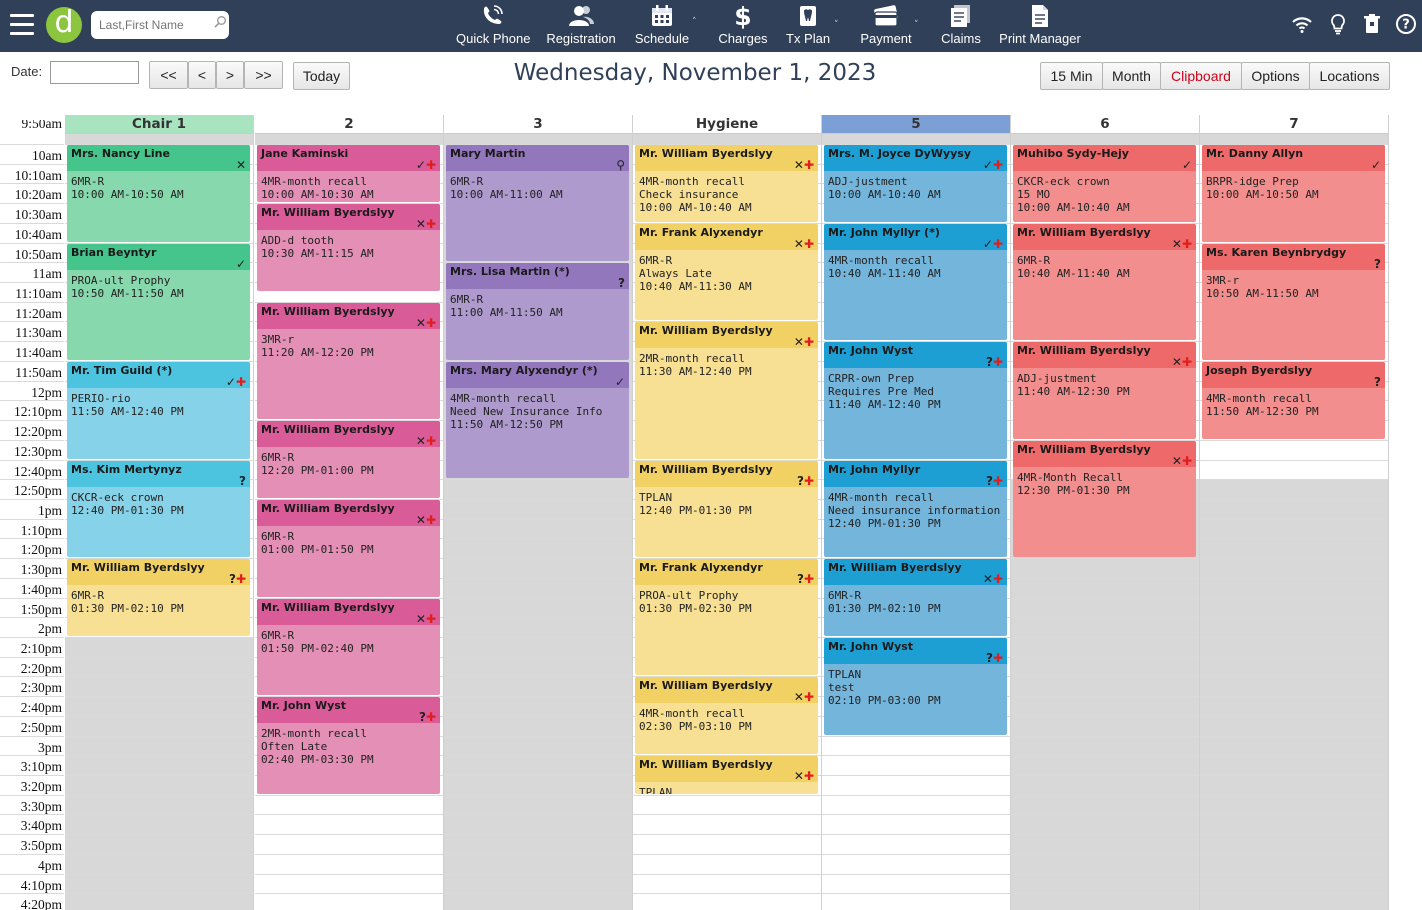  Describe the element at coordinates (230, 75) in the screenshot. I see `next-day-button: >` at that location.